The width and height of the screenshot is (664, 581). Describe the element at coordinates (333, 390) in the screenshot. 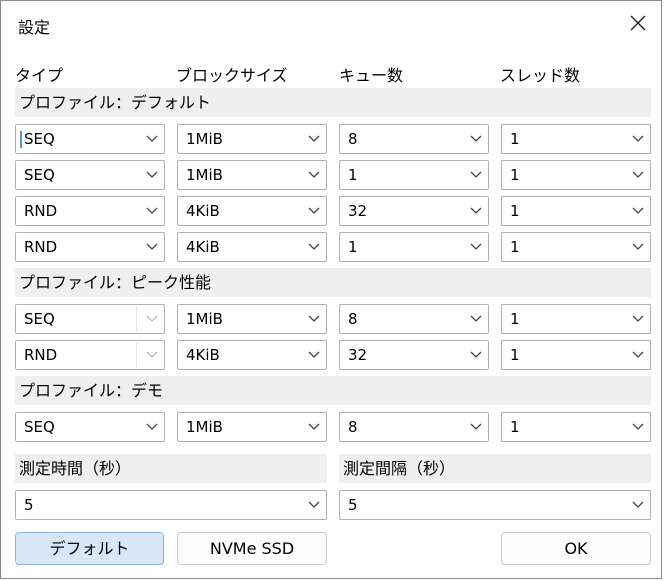

I see `section-demo-profile: プロファイル：デモ` at that location.